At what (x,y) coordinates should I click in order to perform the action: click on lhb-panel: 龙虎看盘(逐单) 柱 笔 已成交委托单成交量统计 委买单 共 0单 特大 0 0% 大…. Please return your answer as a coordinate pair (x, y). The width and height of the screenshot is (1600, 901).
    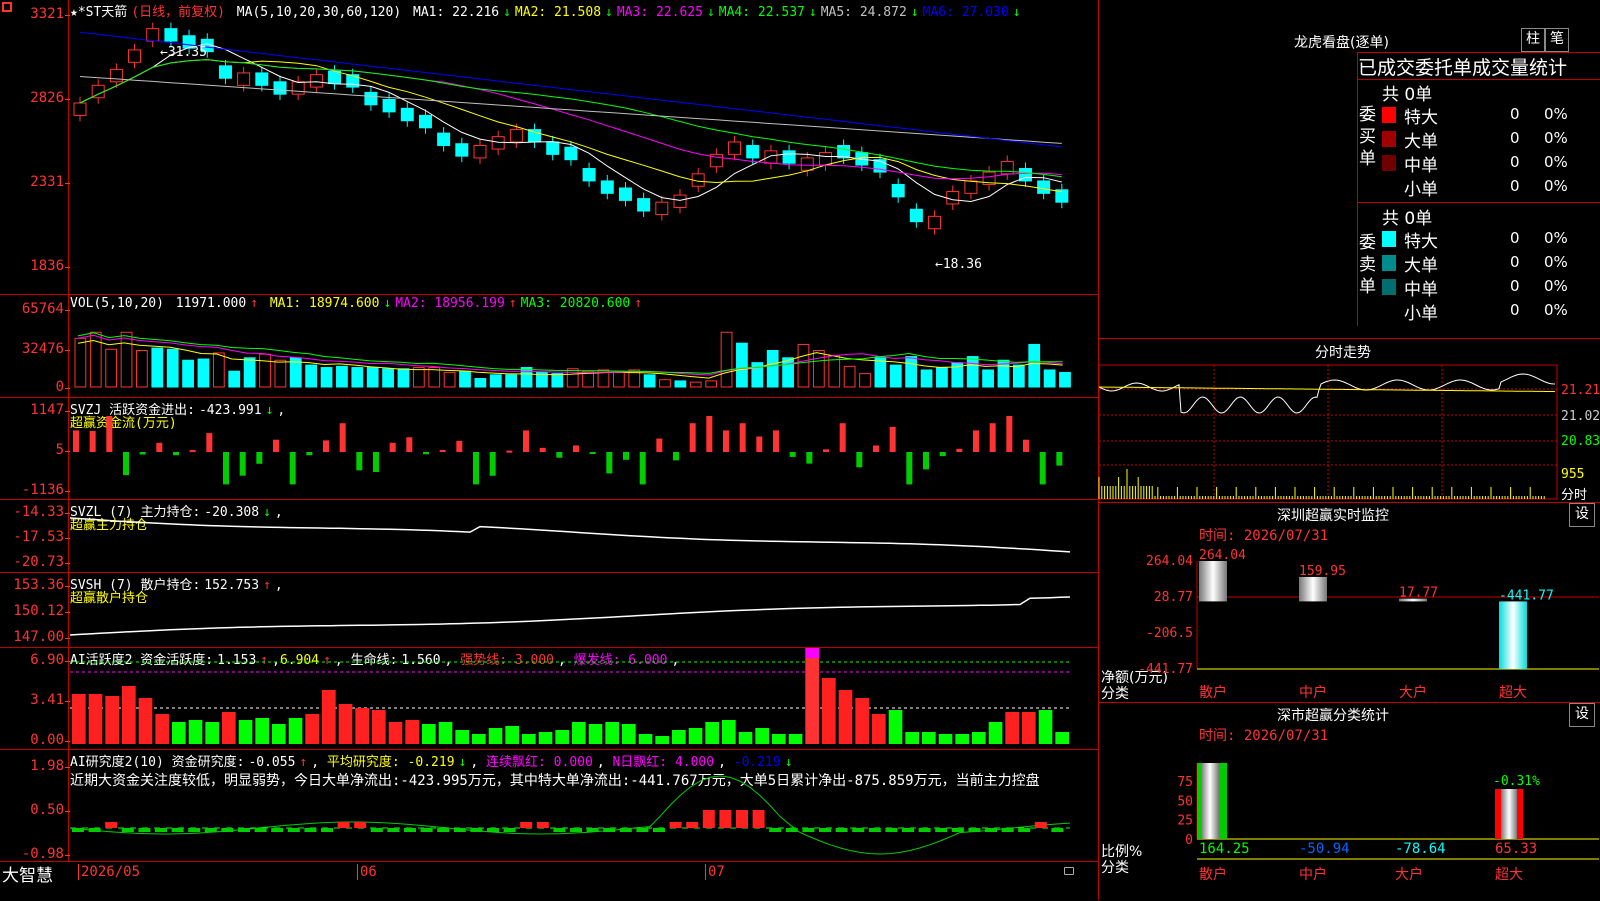
    Looking at the image, I should click on (1349, 169).